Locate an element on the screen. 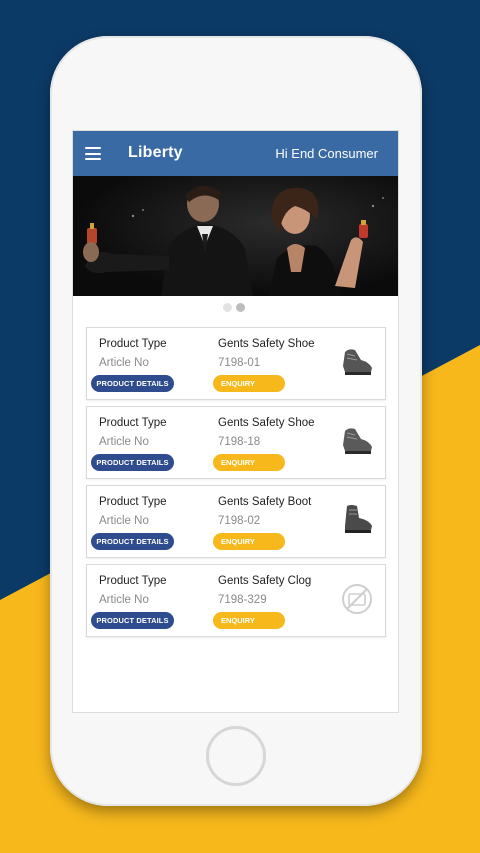 The height and width of the screenshot is (853, 480). article-no-value: 7198-02 is located at coordinates (239, 521).